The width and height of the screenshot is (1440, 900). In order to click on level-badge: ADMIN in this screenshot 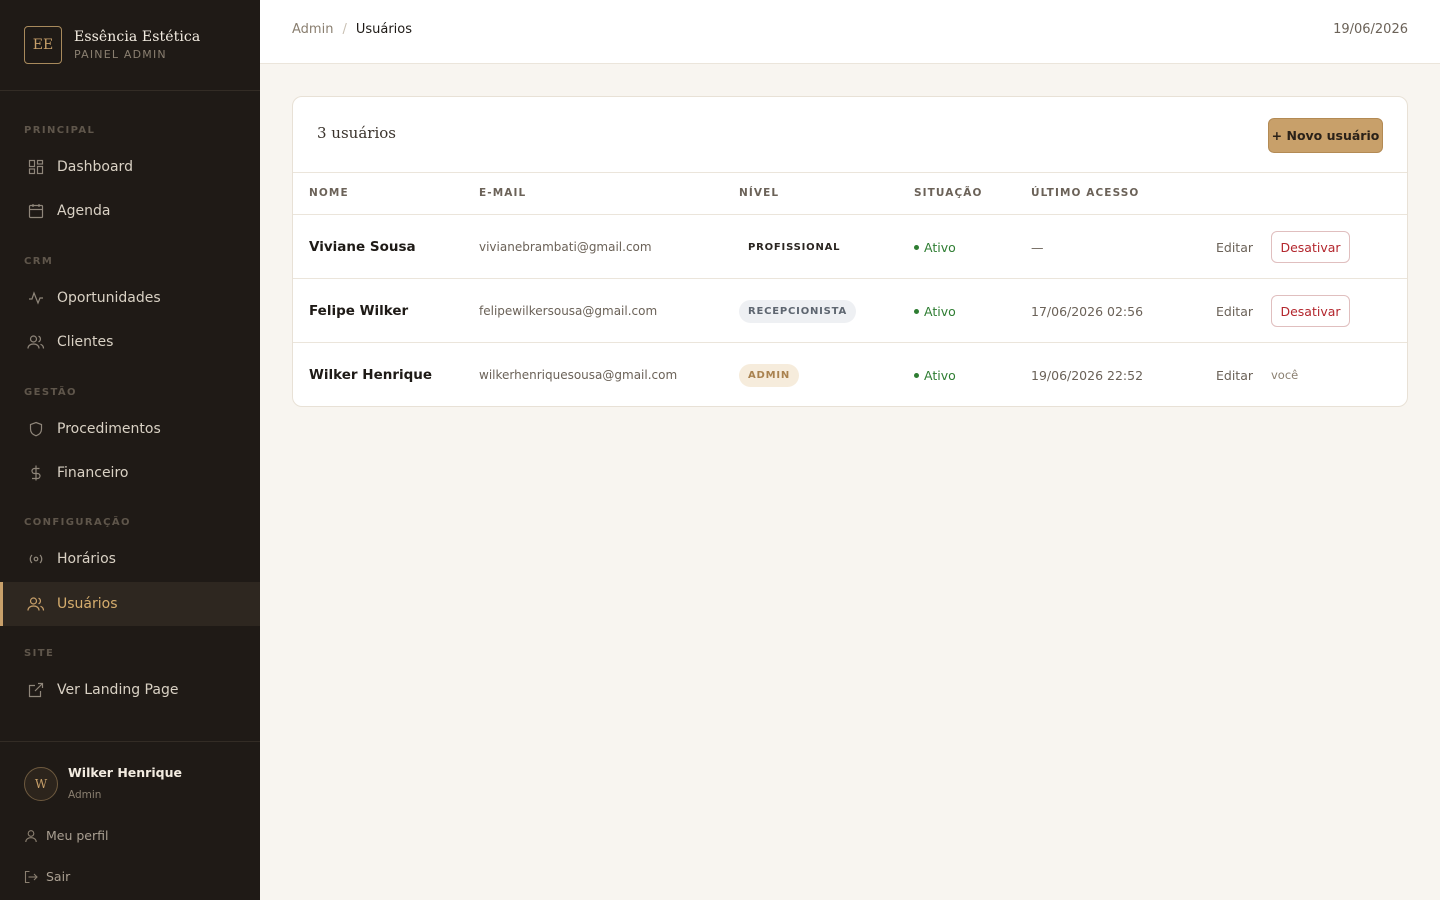, I will do `click(769, 375)`.